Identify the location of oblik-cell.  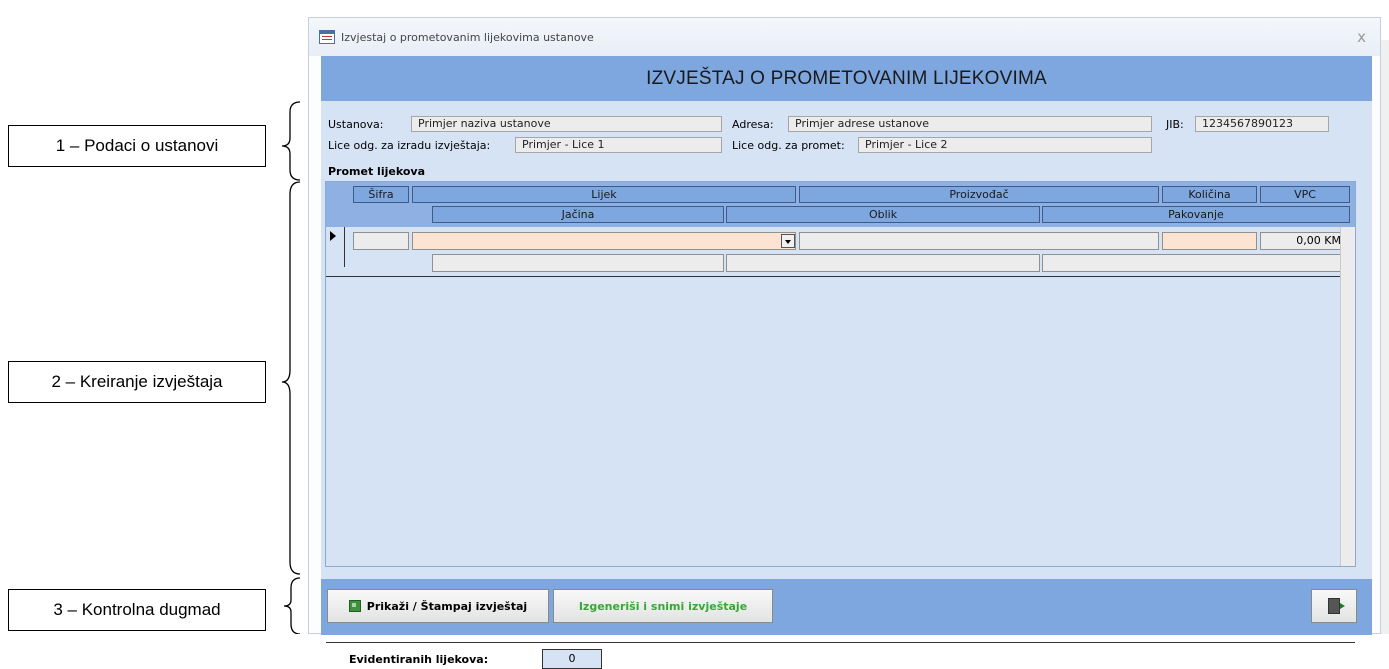
(883, 263).